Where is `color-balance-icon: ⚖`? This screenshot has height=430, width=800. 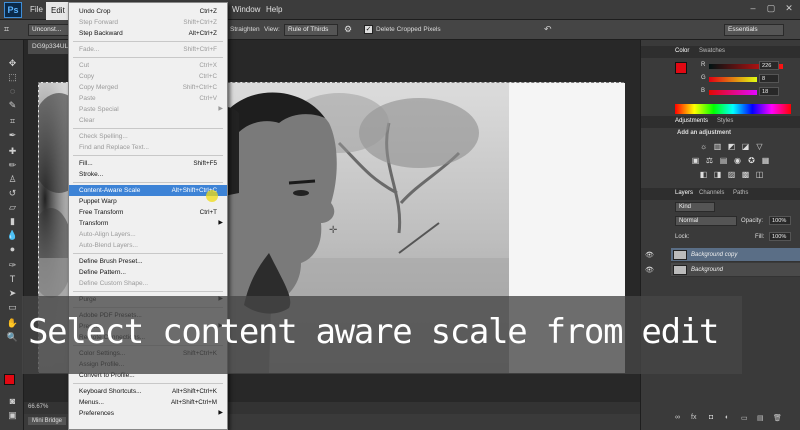 color-balance-icon: ⚖ is located at coordinates (709, 160).